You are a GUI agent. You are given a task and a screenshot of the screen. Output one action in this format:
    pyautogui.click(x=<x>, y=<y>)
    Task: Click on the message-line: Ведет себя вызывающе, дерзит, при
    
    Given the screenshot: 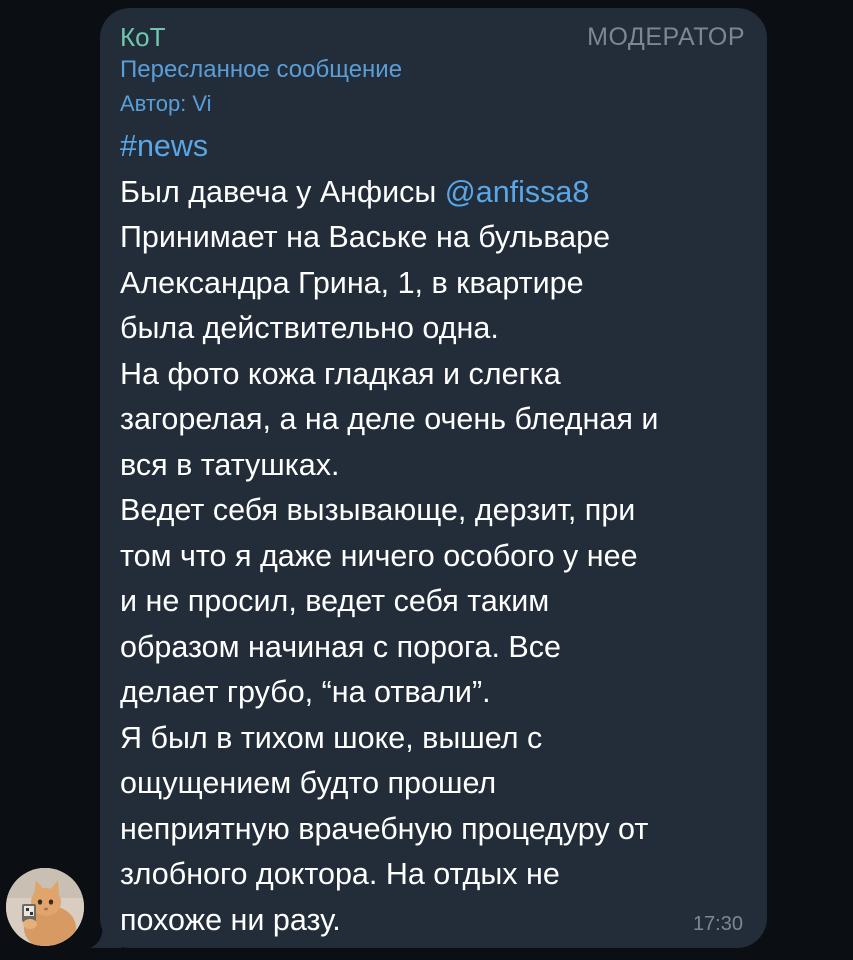 What is the action you would take?
    pyautogui.click(x=378, y=510)
    